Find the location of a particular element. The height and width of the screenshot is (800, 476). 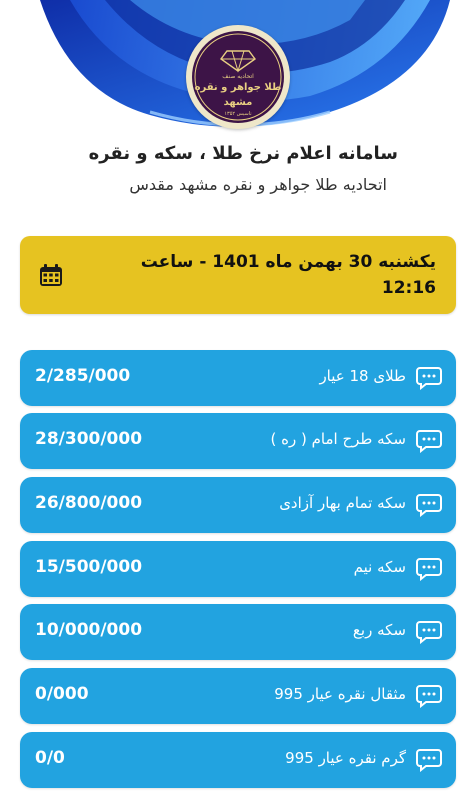

price-label: طلای 18 عیار is located at coordinates (362, 376).